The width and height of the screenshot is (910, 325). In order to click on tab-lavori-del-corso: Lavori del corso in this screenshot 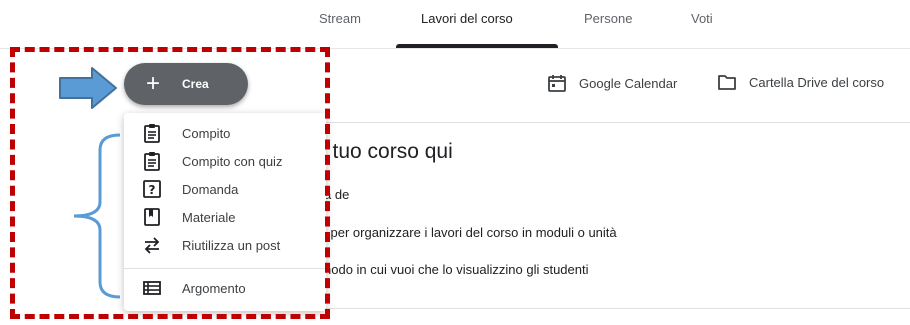, I will do `click(467, 18)`.